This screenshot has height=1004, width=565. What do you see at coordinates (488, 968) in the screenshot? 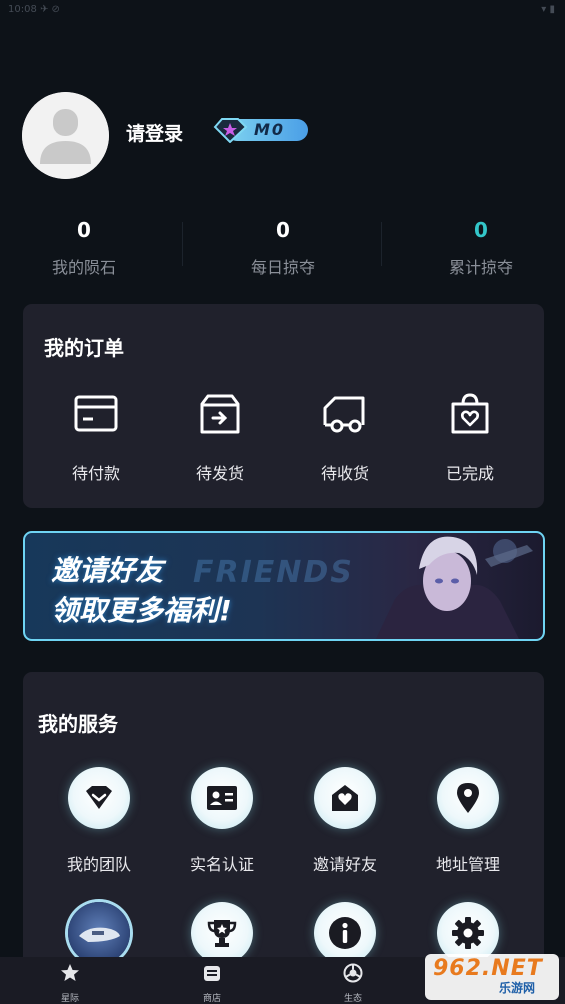
I see `watermark-logo-text: 962.NET` at bounding box center [488, 968].